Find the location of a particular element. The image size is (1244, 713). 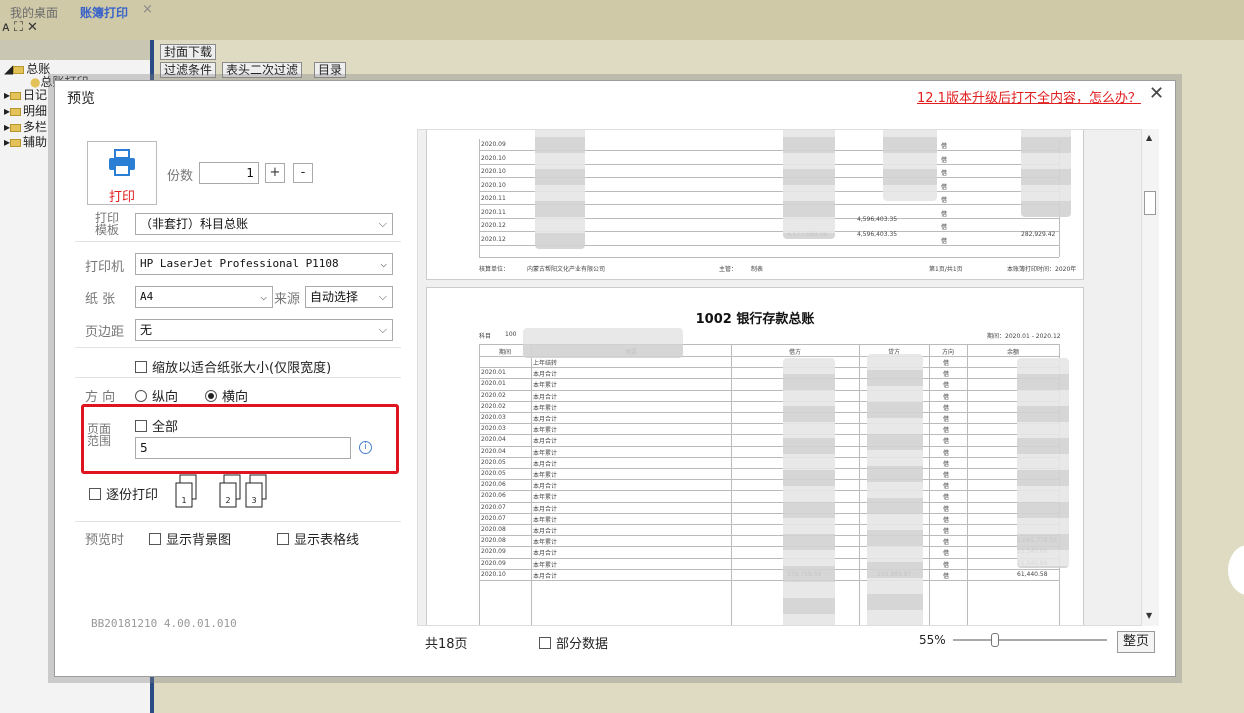

catalog-button: 目录 is located at coordinates (330, 70).